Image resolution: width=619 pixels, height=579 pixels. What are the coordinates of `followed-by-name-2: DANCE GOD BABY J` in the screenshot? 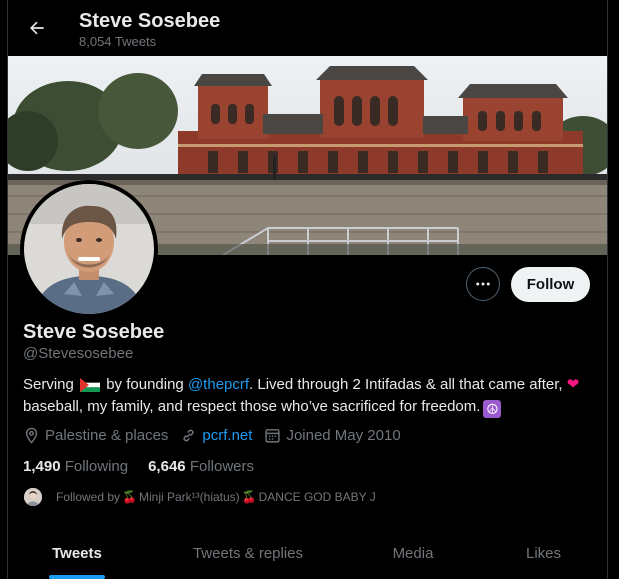 It's located at (317, 497).